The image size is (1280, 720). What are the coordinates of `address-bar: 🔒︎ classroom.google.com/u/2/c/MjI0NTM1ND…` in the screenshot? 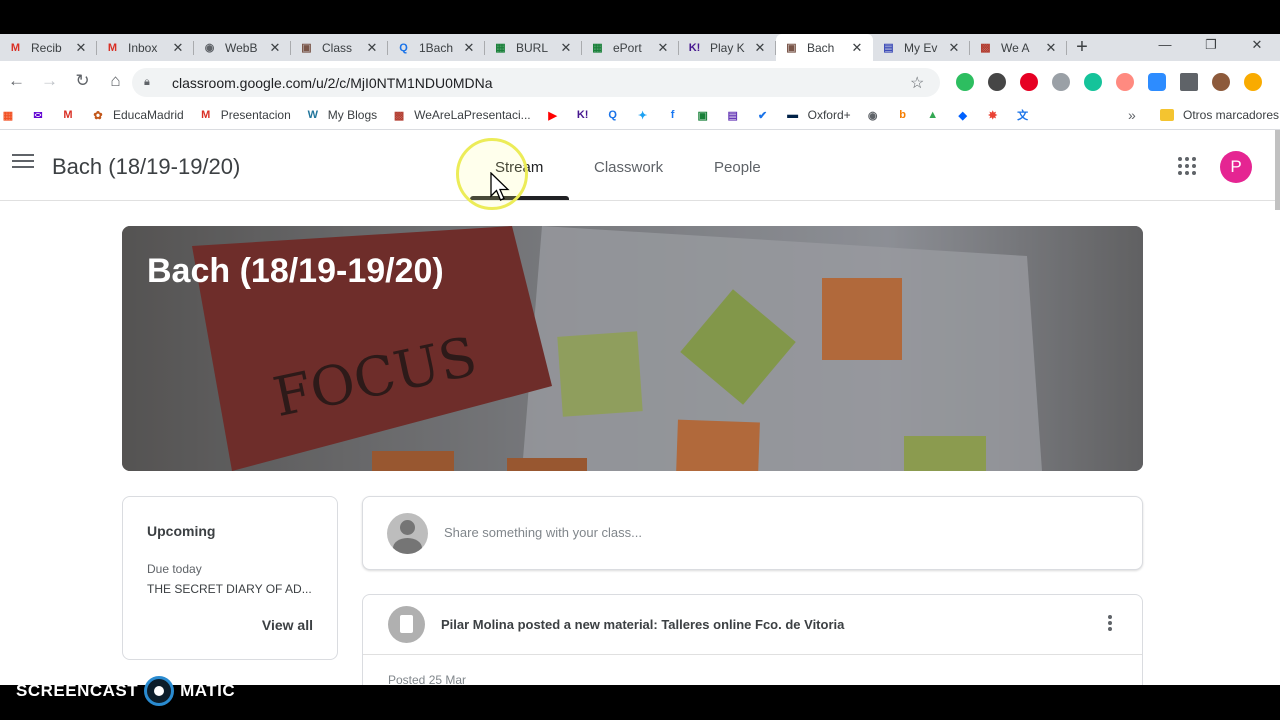 It's located at (536, 82).